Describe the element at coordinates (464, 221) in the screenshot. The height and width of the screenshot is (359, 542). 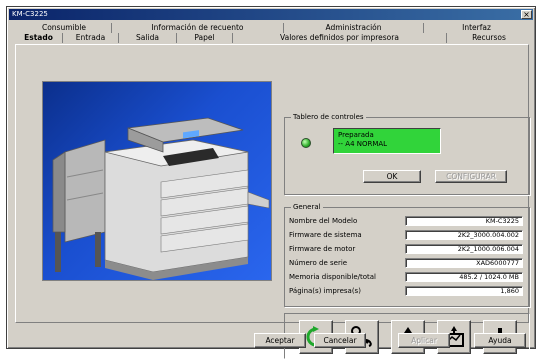
I see `model-name-value: KM-C3225` at that location.